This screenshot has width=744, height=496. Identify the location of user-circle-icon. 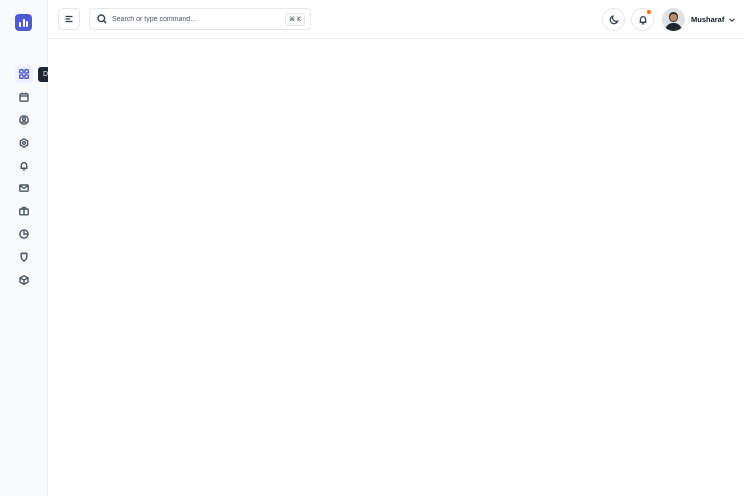
(24, 120).